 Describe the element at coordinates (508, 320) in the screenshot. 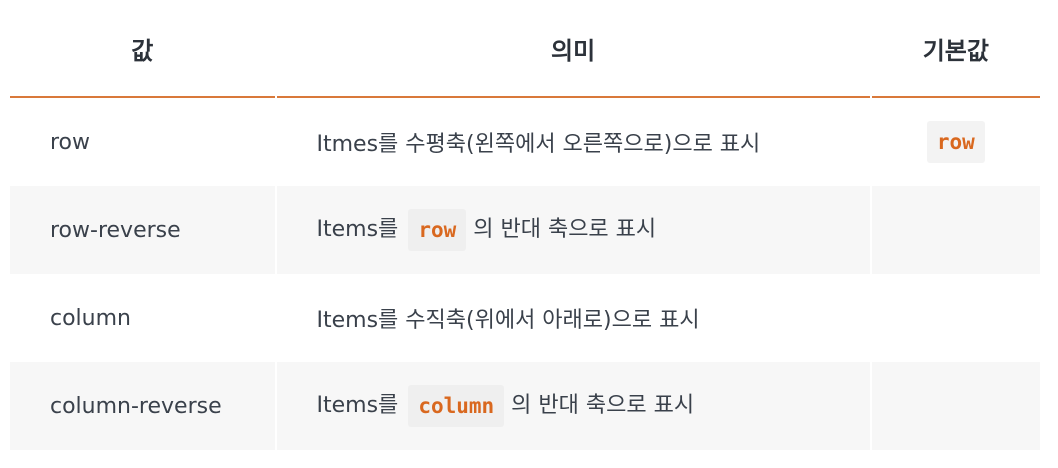

I see `meaning-text: Items를 수직축(위에서 아래로)으로 표시` at that location.